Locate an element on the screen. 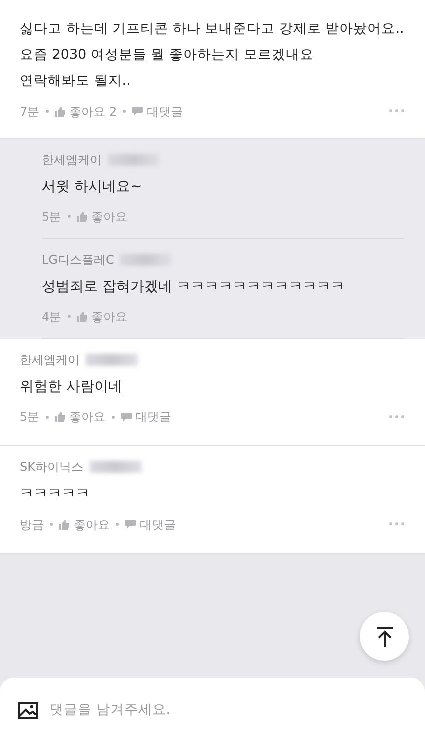 The image size is (425, 743). company-name: LG디스플레C is located at coordinates (78, 260).